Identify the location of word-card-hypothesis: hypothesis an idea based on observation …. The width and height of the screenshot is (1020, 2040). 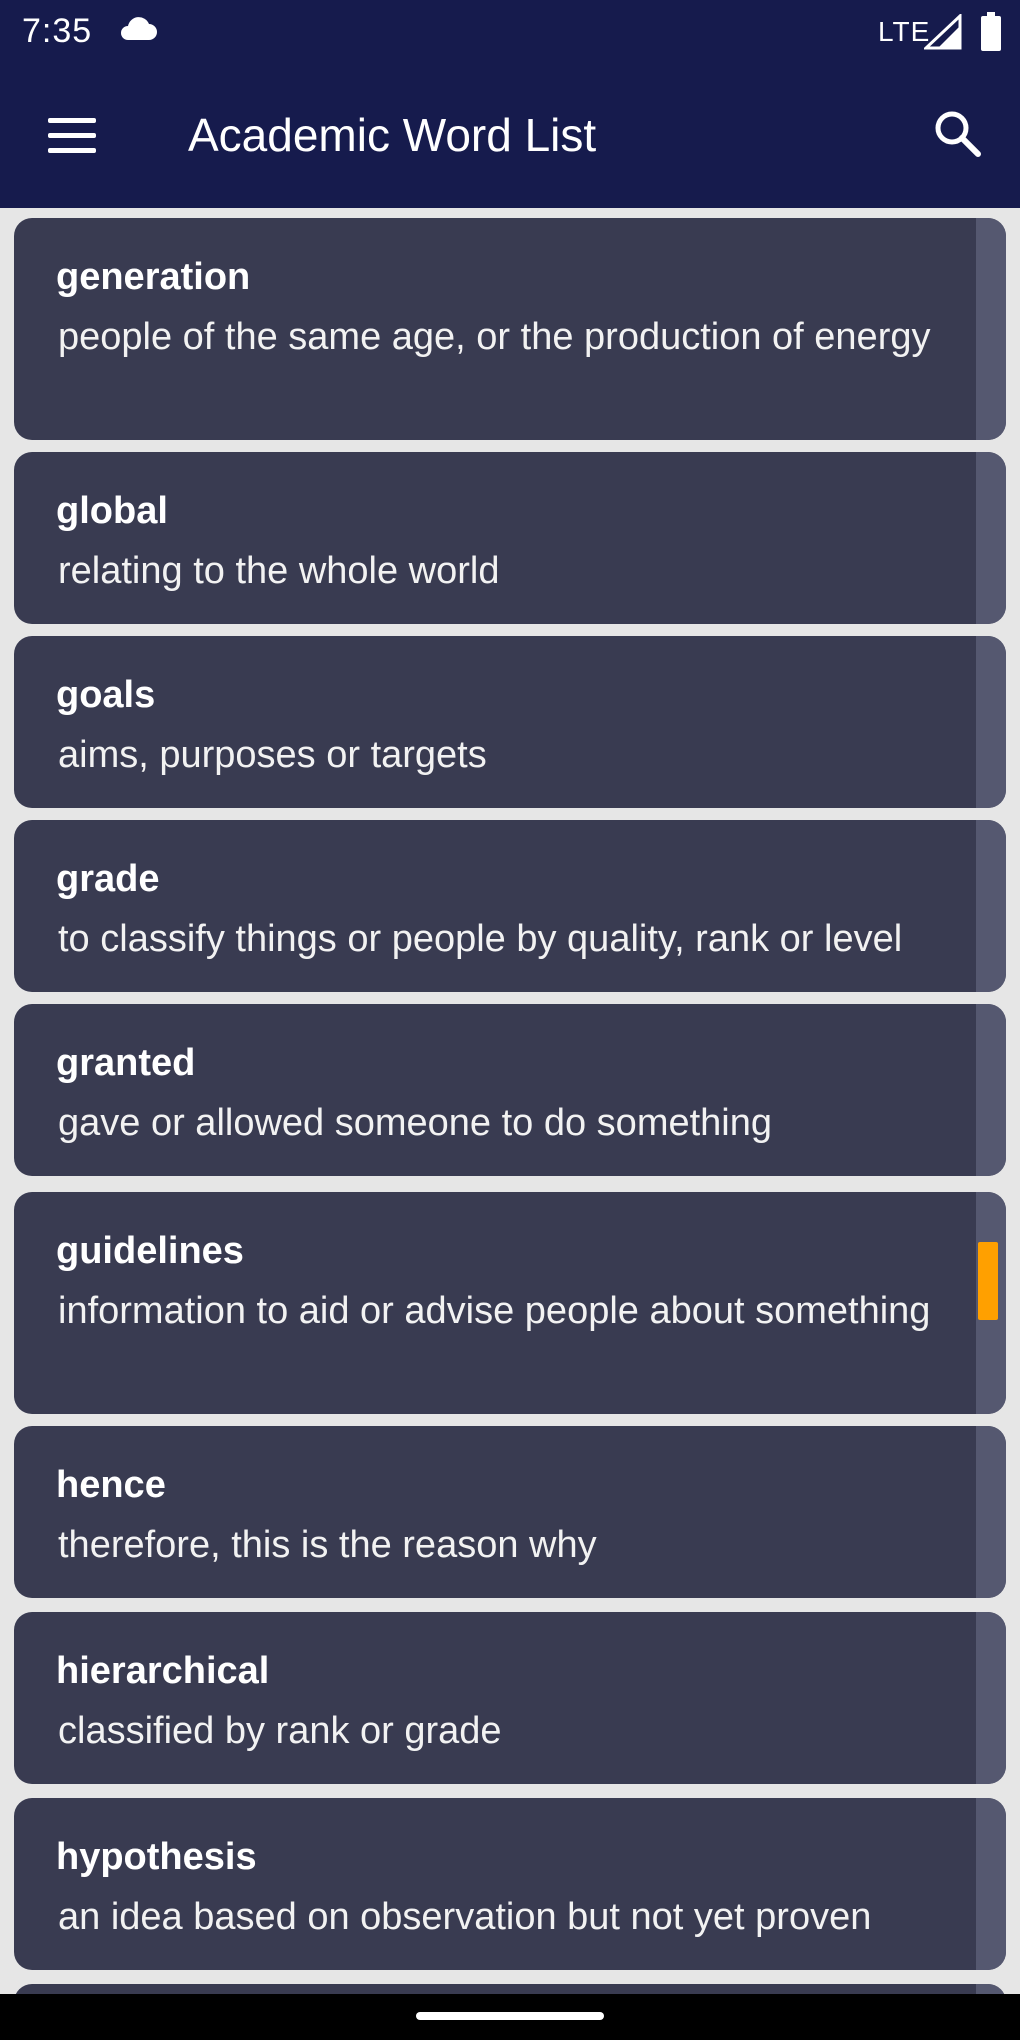
(510, 1884).